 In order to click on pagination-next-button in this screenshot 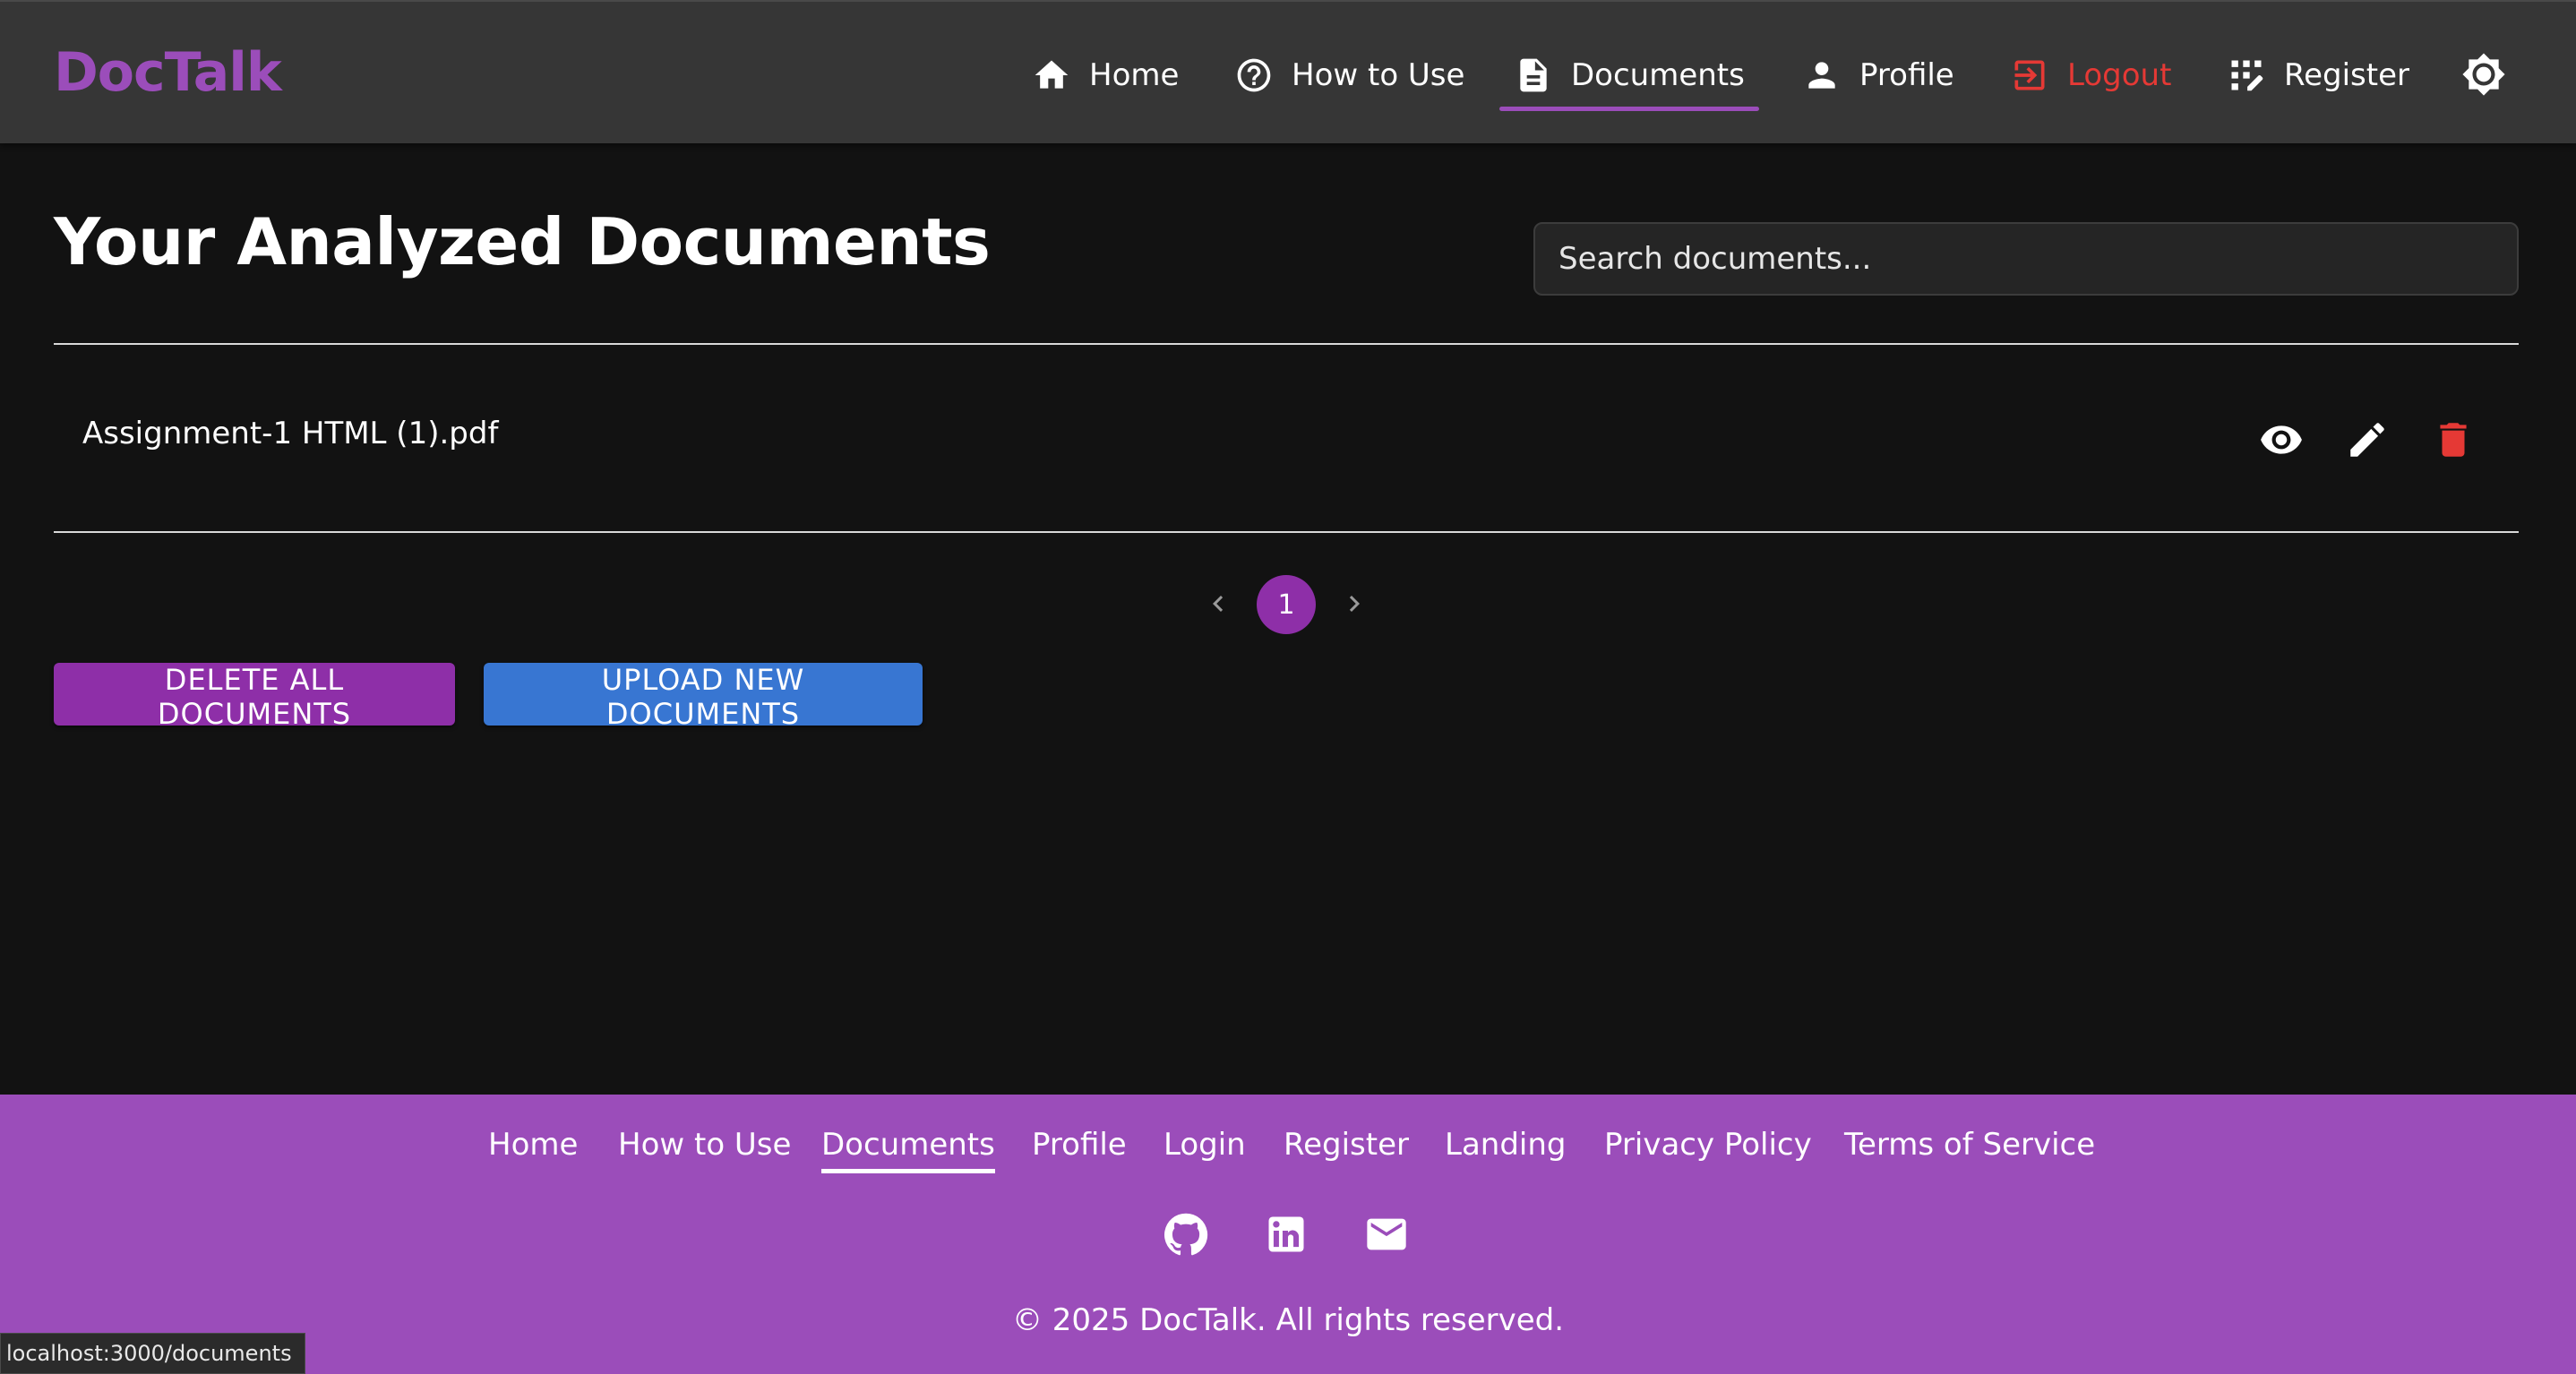, I will do `click(1354, 603)`.